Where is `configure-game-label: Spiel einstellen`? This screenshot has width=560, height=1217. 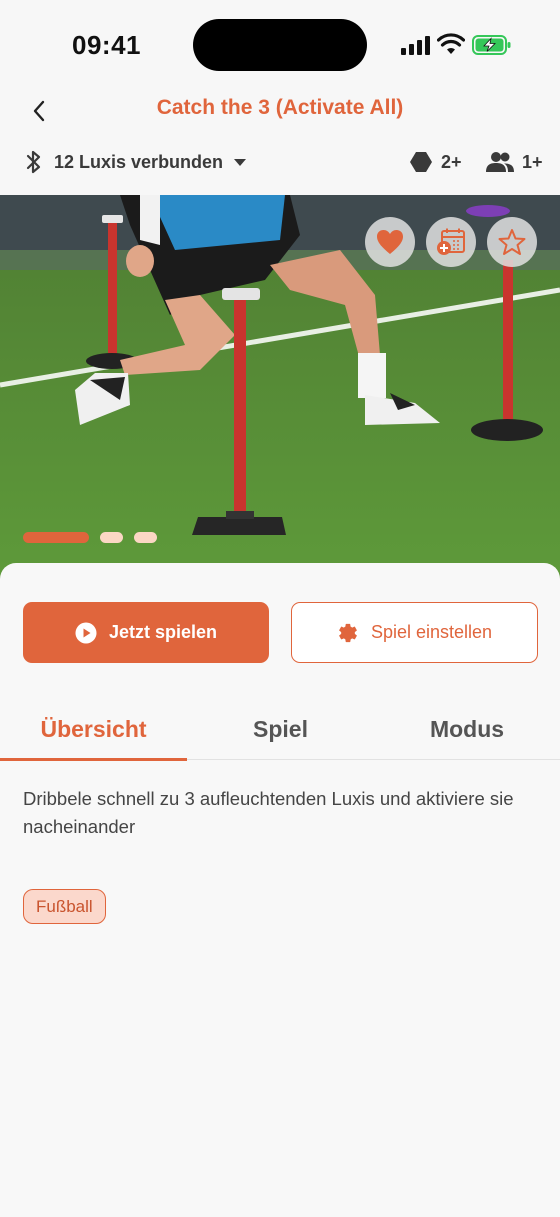 configure-game-label: Spiel einstellen is located at coordinates (431, 632).